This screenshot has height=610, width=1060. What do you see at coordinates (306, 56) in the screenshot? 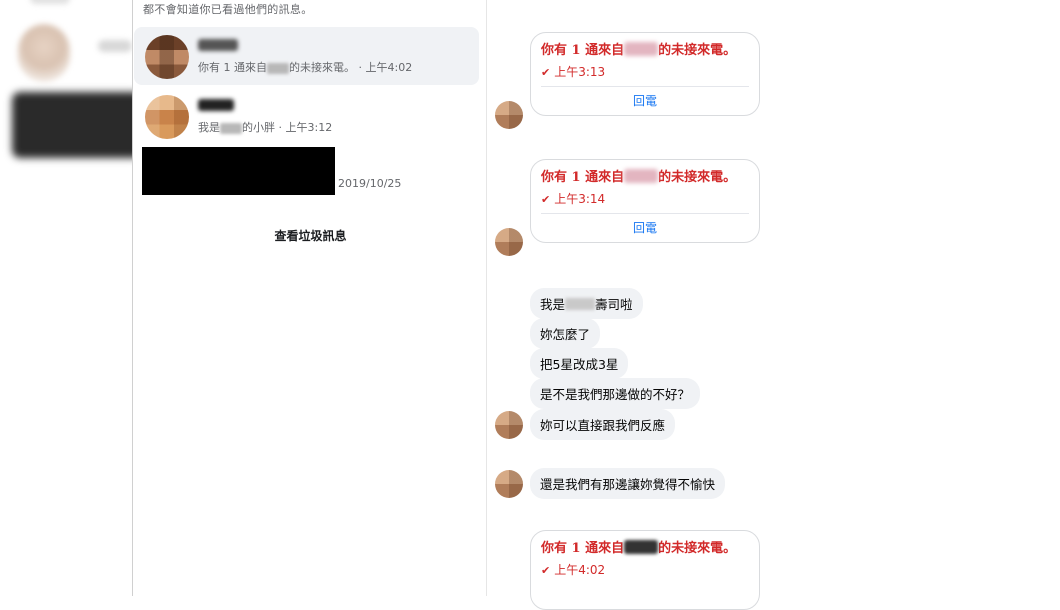
I see `conversation-item: 你有 1 通來自 的未接來電。 · 上午4:02` at bounding box center [306, 56].